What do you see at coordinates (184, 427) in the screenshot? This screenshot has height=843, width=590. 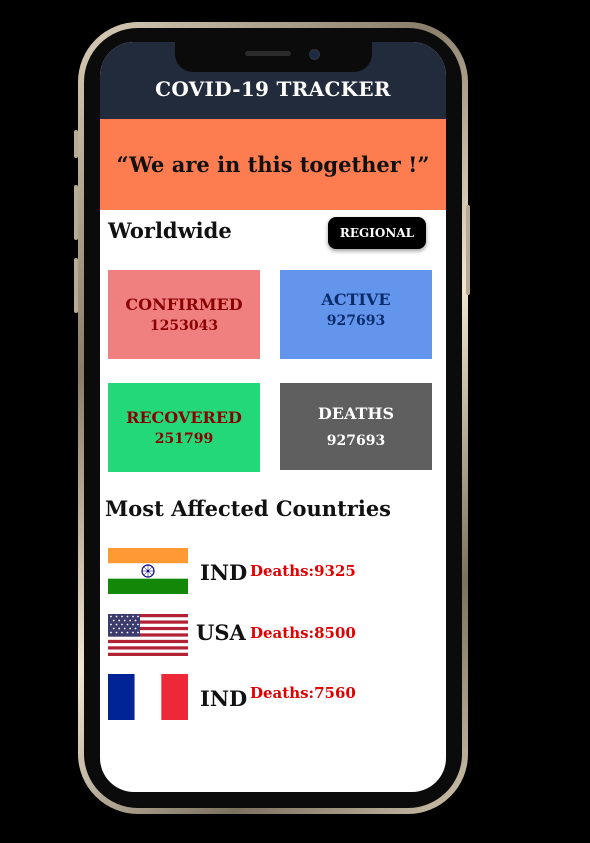 I see `recovered-card: RECOVERED 251799` at bounding box center [184, 427].